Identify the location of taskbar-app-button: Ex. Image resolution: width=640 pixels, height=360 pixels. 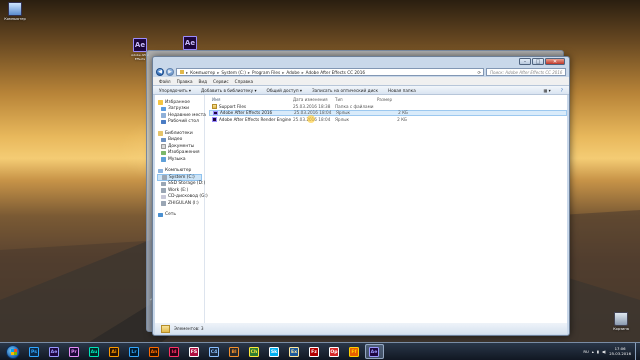
(294, 351).